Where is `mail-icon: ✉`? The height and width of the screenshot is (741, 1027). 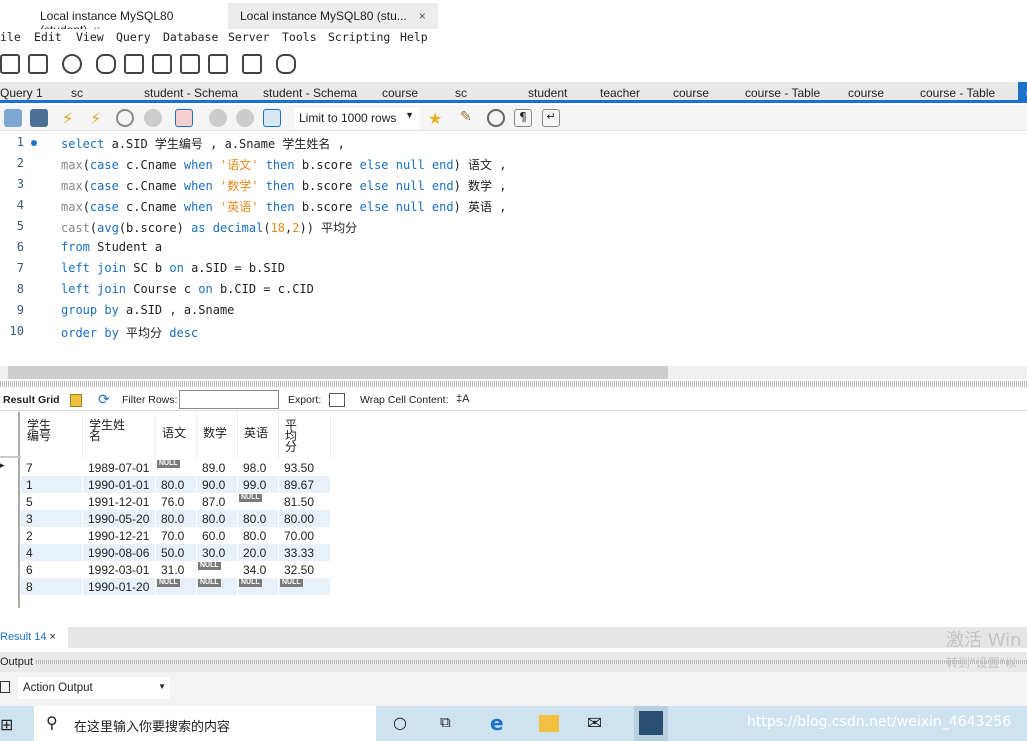 mail-icon: ✉ is located at coordinates (594, 723).